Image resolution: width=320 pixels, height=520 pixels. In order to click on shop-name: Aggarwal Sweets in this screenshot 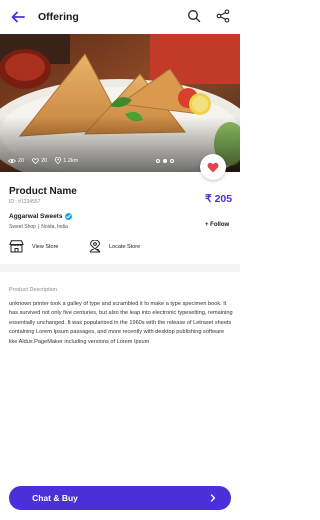, I will do `click(41, 216)`.